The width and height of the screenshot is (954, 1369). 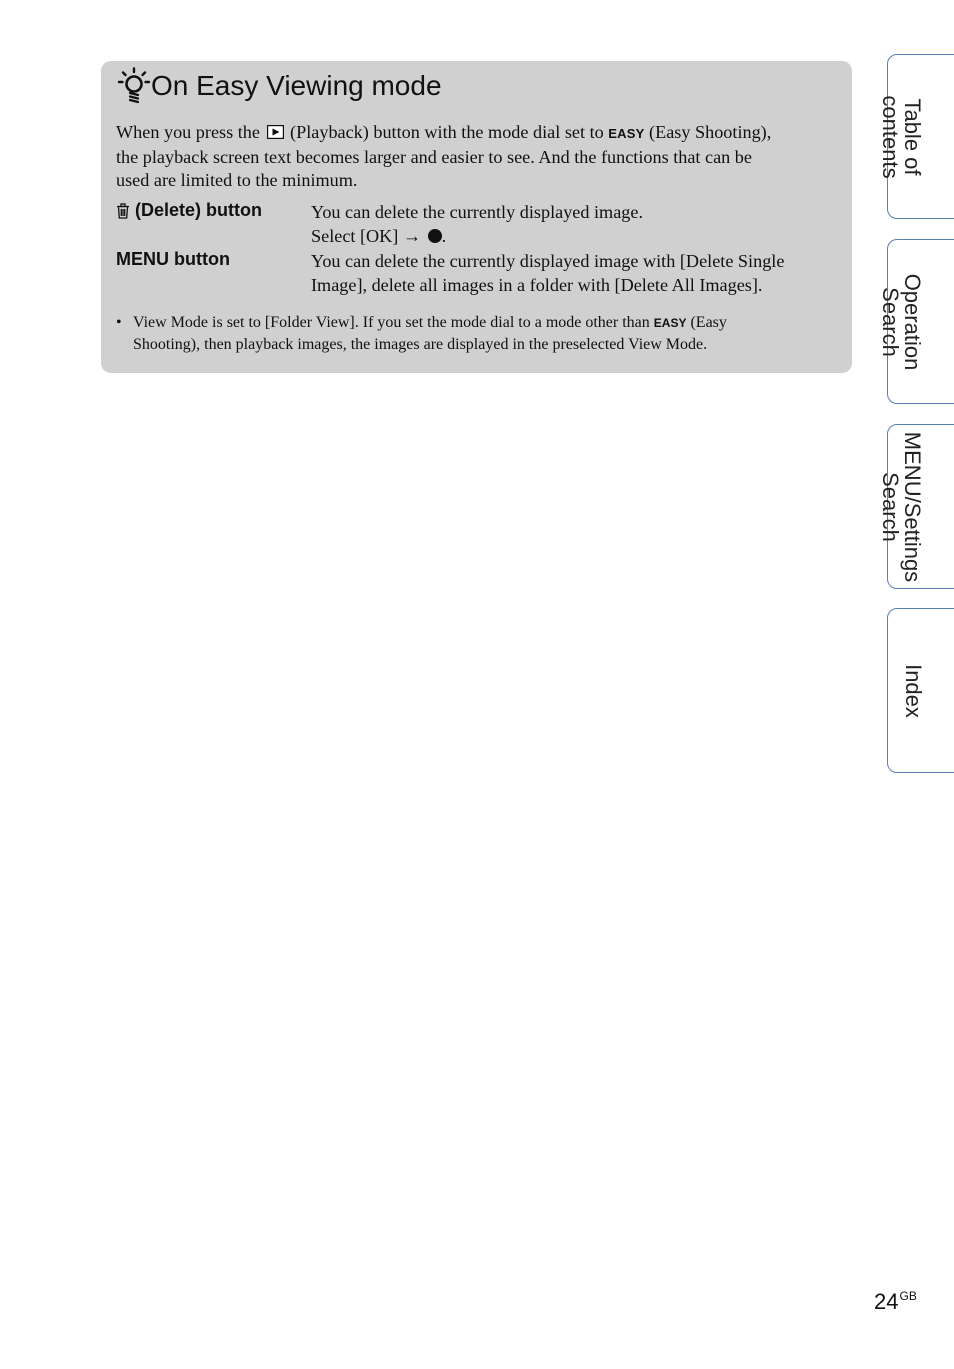 What do you see at coordinates (890, 136) in the screenshot?
I see `tab-label-line2: contents` at bounding box center [890, 136].